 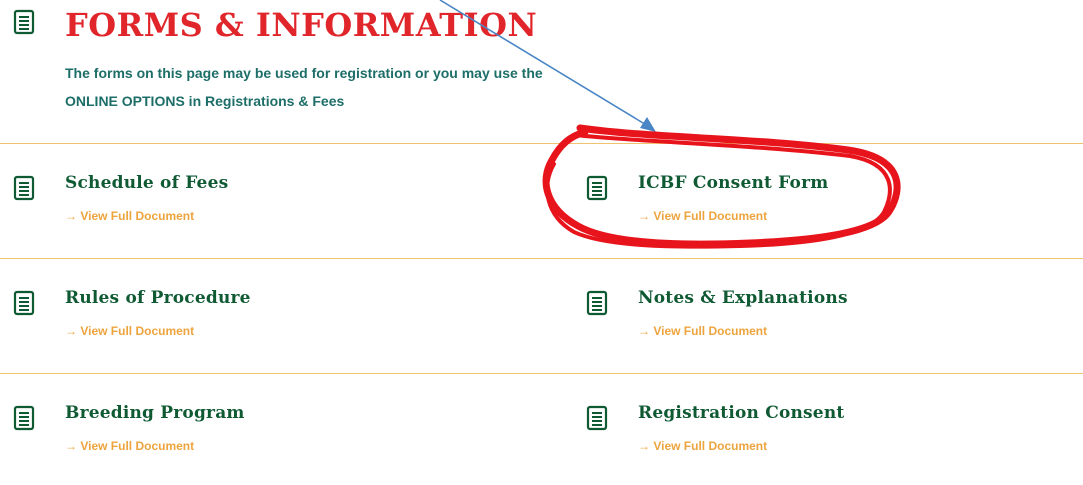 What do you see at coordinates (301, 25) in the screenshot?
I see `page-title: FORMS & INFORMATION` at bounding box center [301, 25].